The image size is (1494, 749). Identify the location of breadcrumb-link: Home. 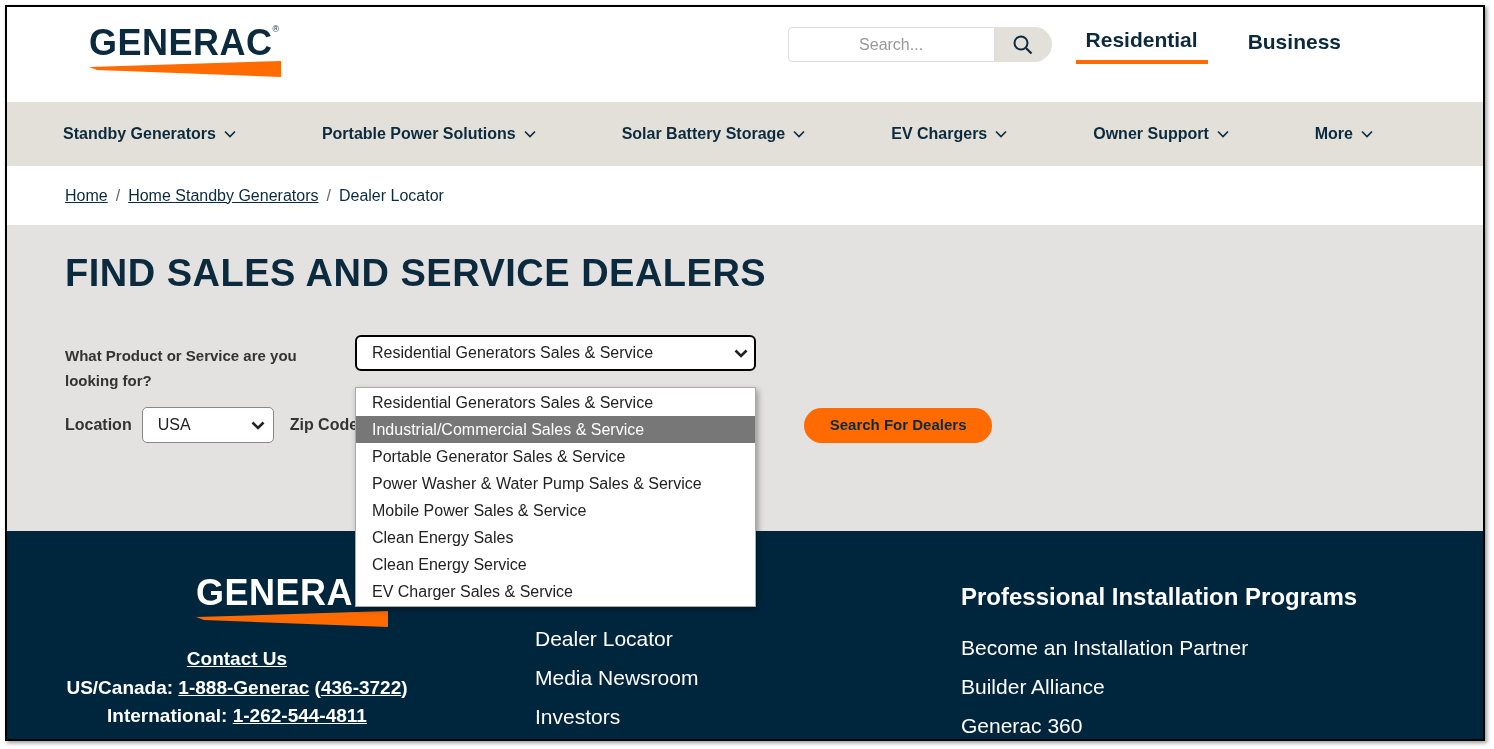
(86, 195).